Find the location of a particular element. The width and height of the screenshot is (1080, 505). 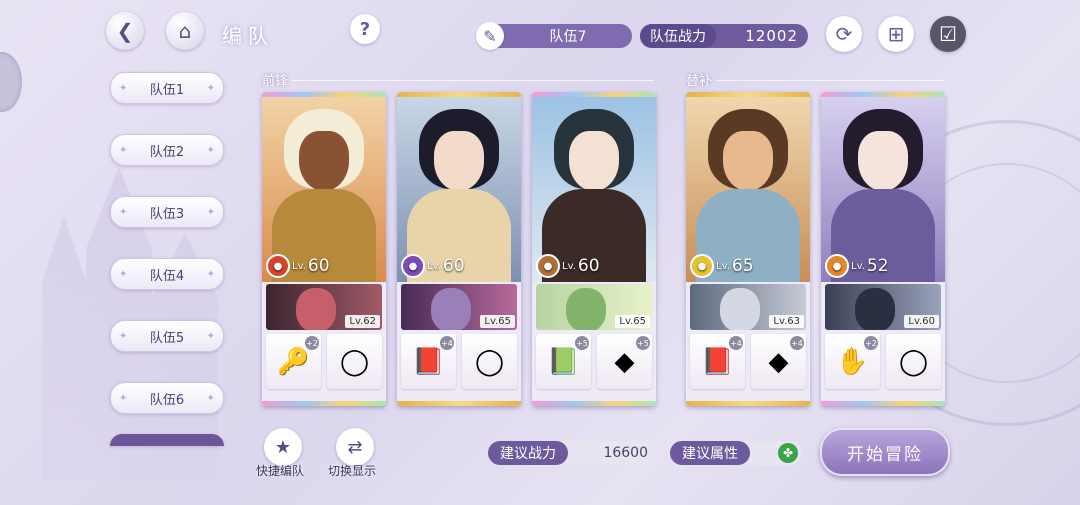

glove-icon: ✋ is located at coordinates (852, 361).